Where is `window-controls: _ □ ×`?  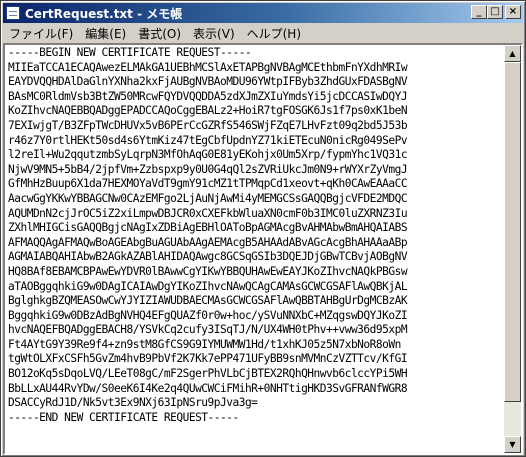
window-controls: _ □ × is located at coordinates (496, 12).